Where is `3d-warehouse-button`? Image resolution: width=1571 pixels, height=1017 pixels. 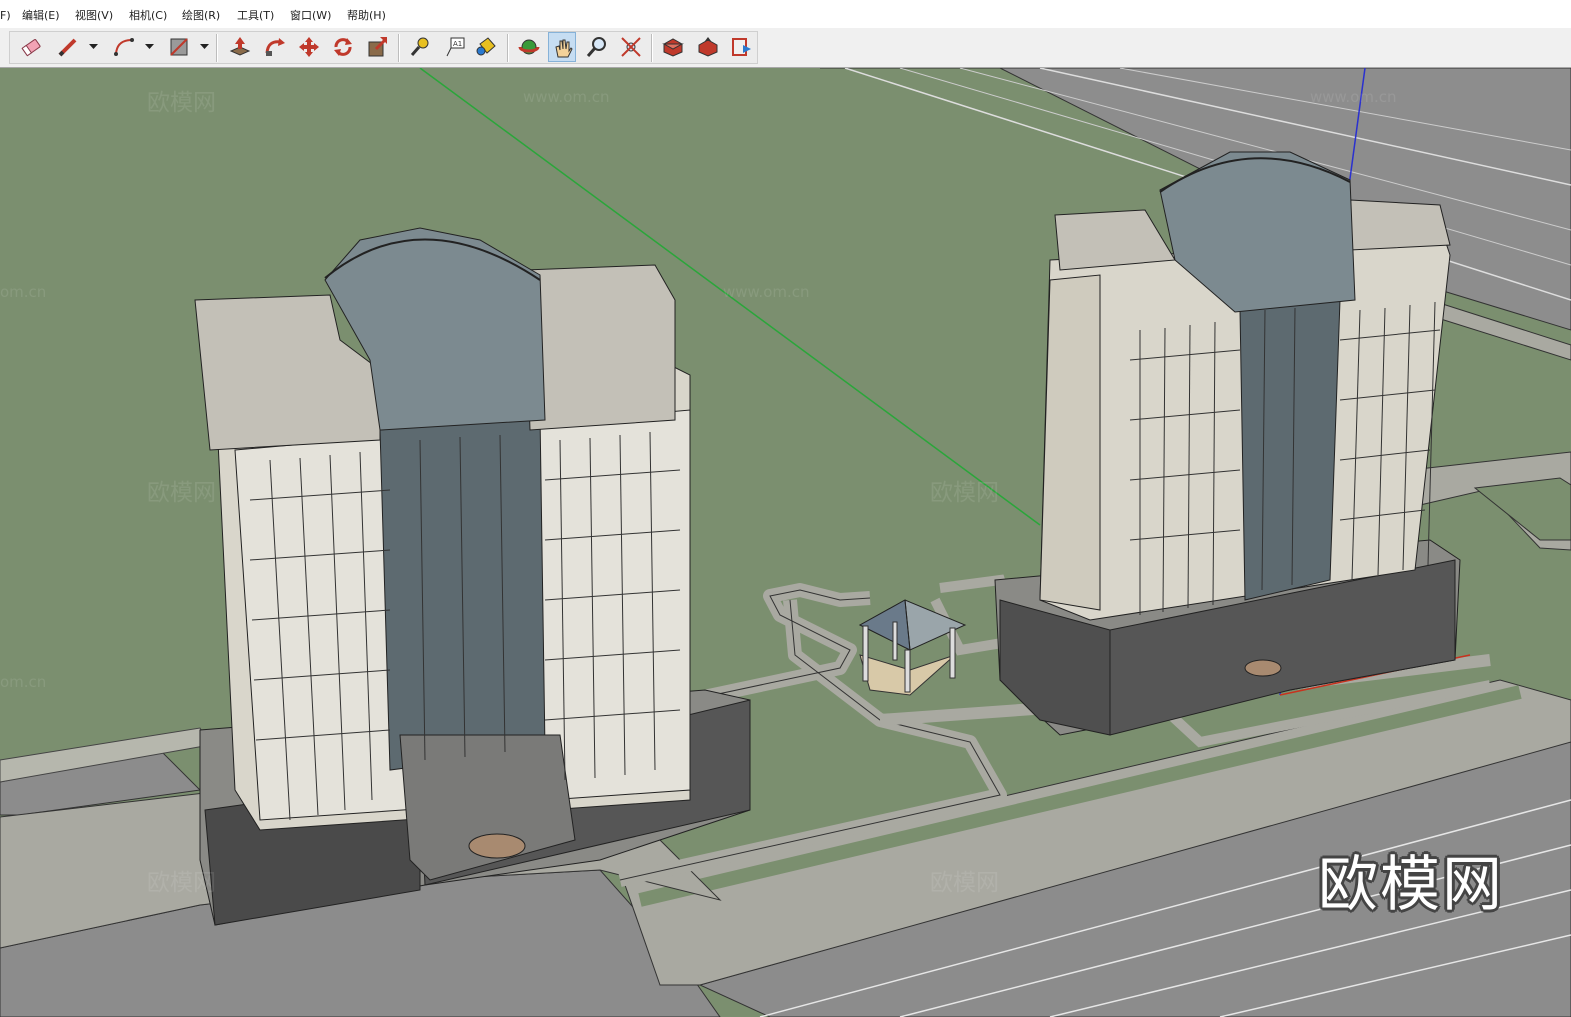
3d-warehouse-button is located at coordinates (673, 47).